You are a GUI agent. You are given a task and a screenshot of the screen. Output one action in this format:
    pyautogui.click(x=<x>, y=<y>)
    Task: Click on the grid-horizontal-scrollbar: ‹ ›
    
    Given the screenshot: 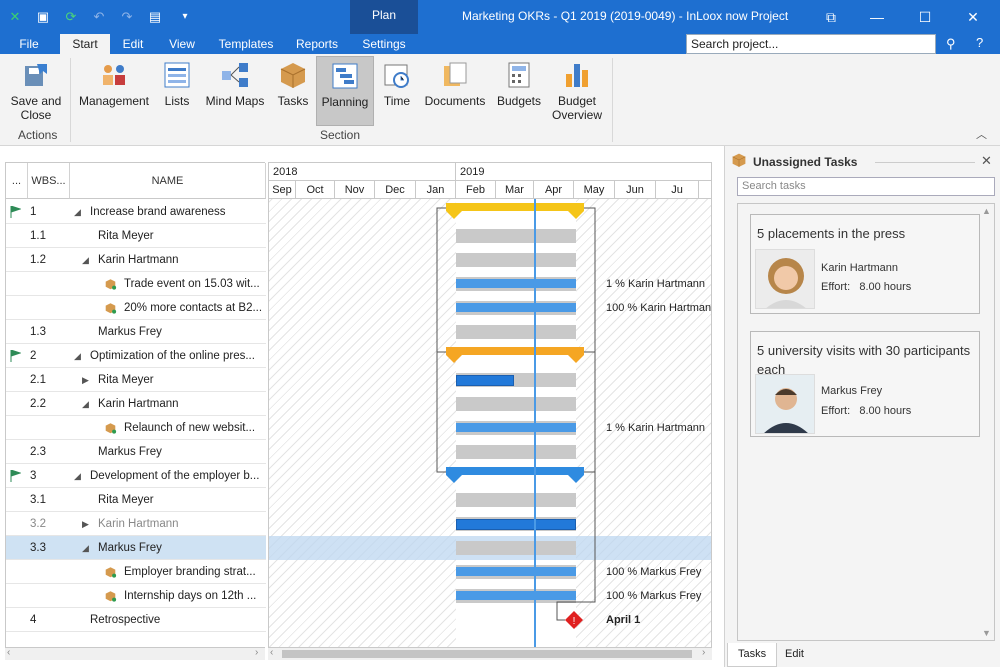 What is the action you would take?
    pyautogui.click(x=135, y=653)
    